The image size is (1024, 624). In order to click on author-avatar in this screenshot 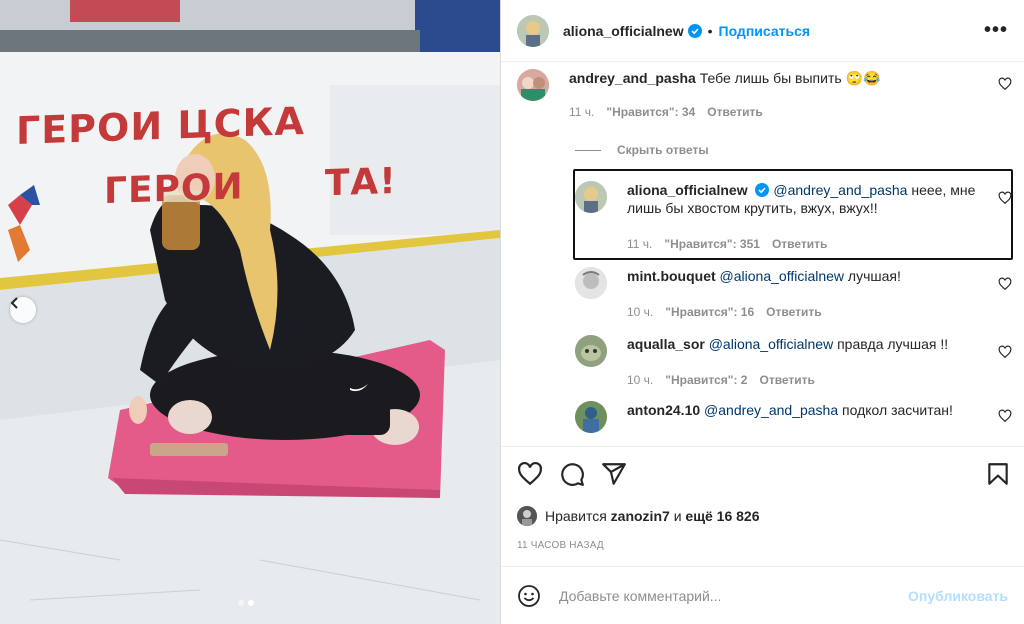, I will do `click(533, 30)`.